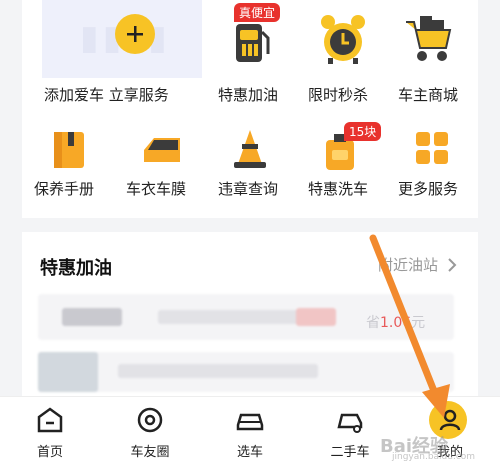 This screenshot has width=500, height=468. I want to click on watermark-subtext: jingyan.baidu.com, so click(434, 457).